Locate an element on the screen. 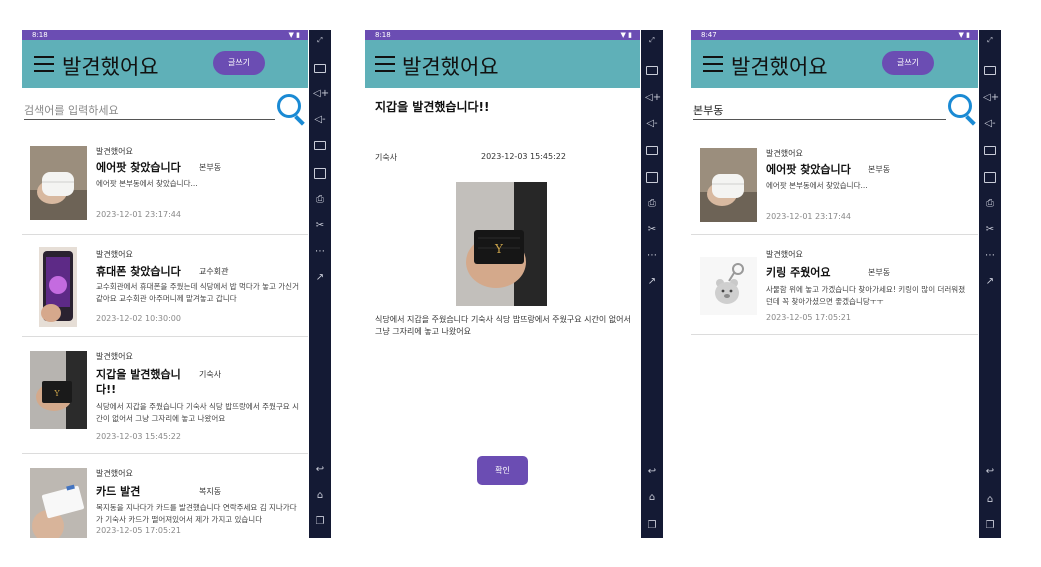 Image resolution: width=1041 pixels, height=567 pixels. status-time: 8:18 is located at coordinates (40, 35).